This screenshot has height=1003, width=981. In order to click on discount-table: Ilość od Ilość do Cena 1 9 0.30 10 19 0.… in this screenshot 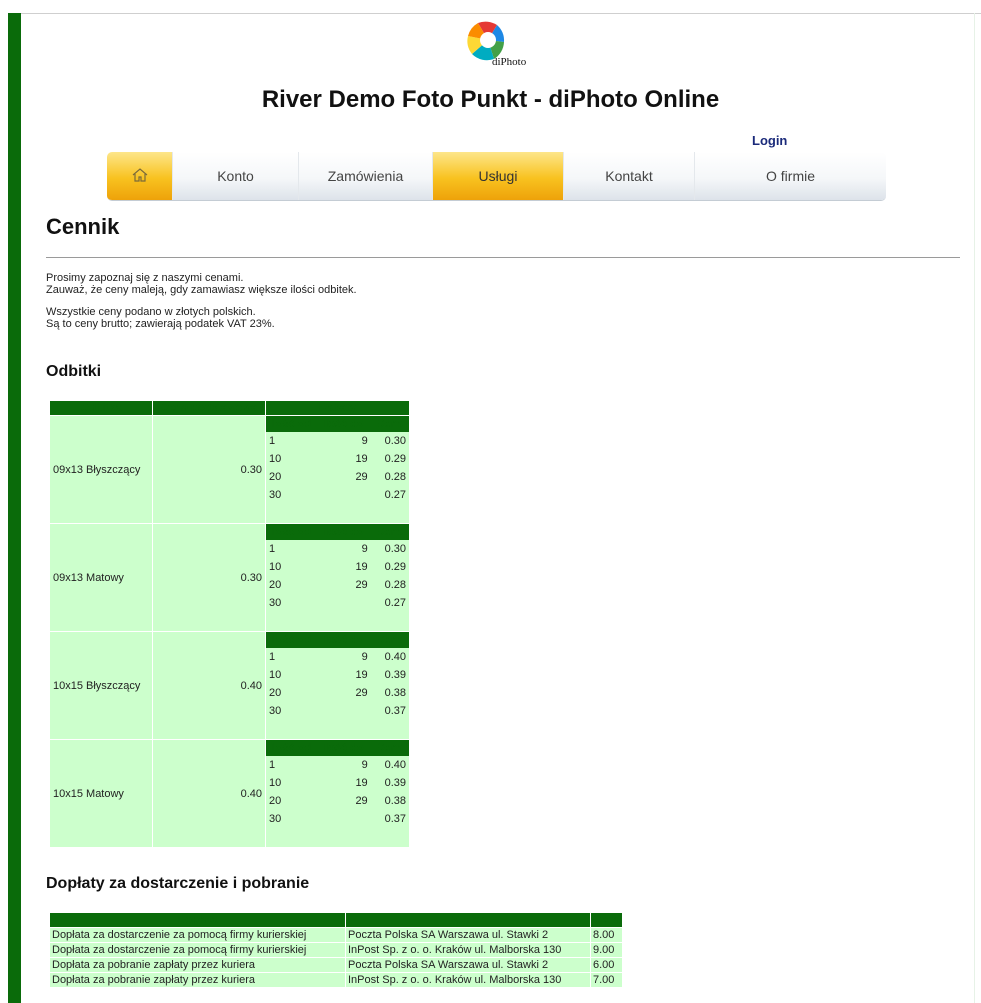, I will do `click(337, 460)`.